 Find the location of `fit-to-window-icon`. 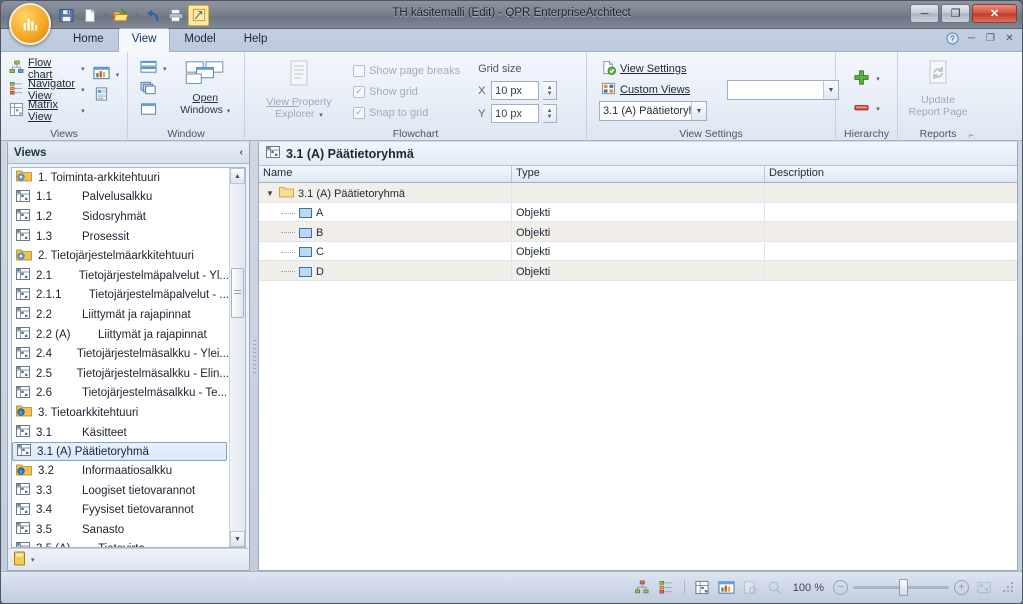

fit-to-window-icon is located at coordinates (983, 587).